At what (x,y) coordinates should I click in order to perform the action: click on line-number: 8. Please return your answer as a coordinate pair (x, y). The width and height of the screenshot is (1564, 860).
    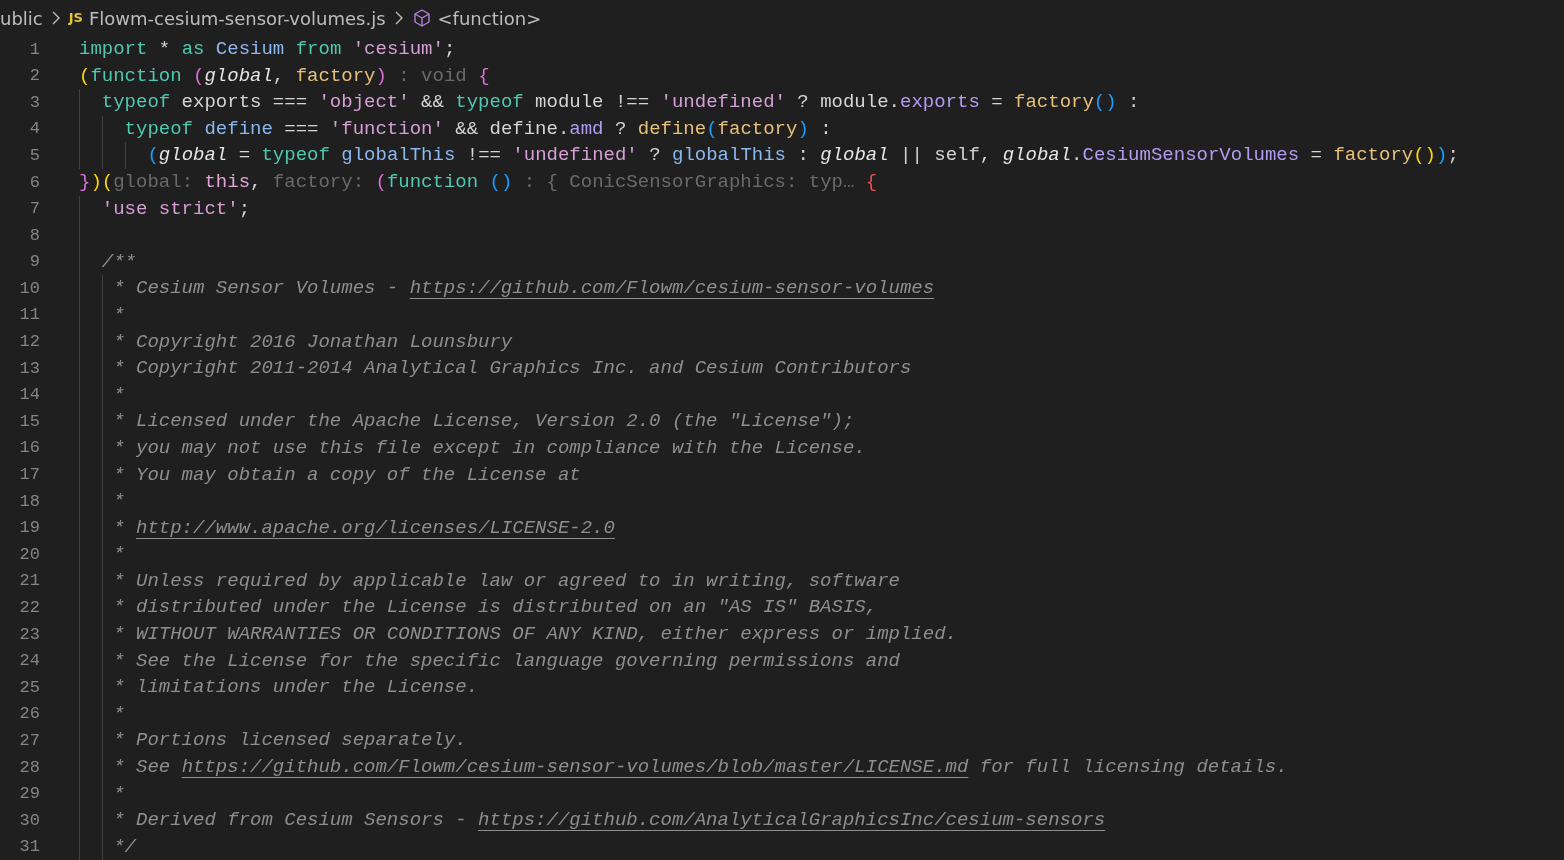
    Looking at the image, I should click on (34, 235).